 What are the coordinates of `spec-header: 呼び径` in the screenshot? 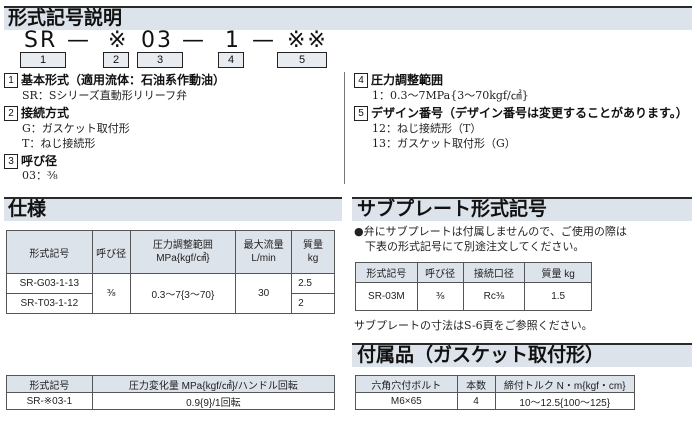 It's located at (111, 252).